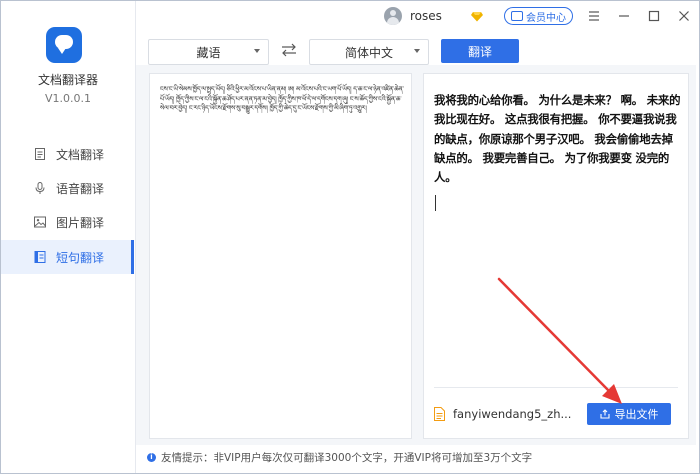 The height and width of the screenshot is (474, 700). I want to click on export-file-button: 导出文件, so click(629, 414).